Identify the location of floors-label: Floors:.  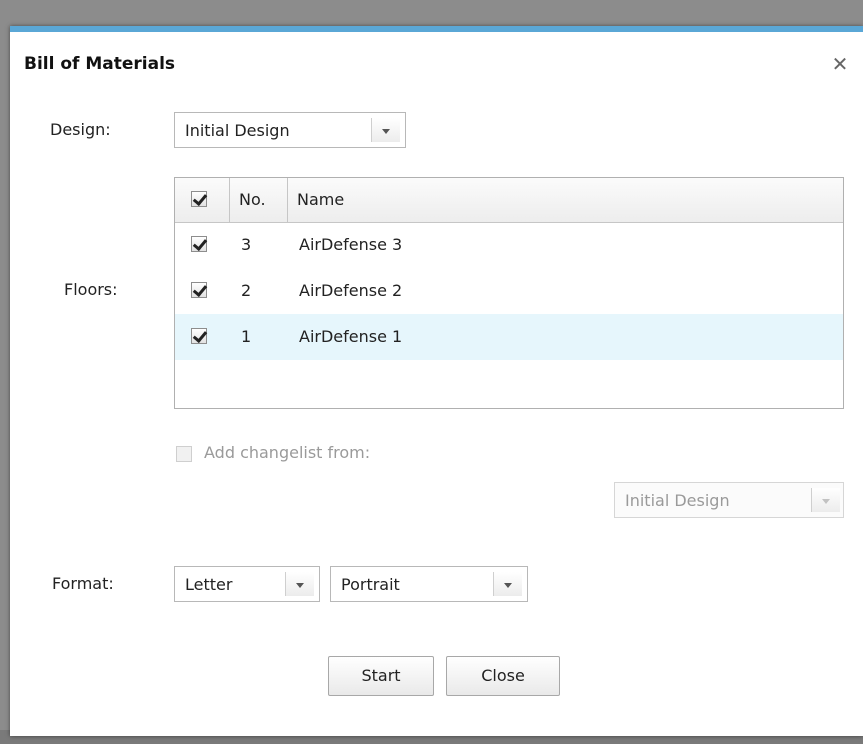
(91, 289).